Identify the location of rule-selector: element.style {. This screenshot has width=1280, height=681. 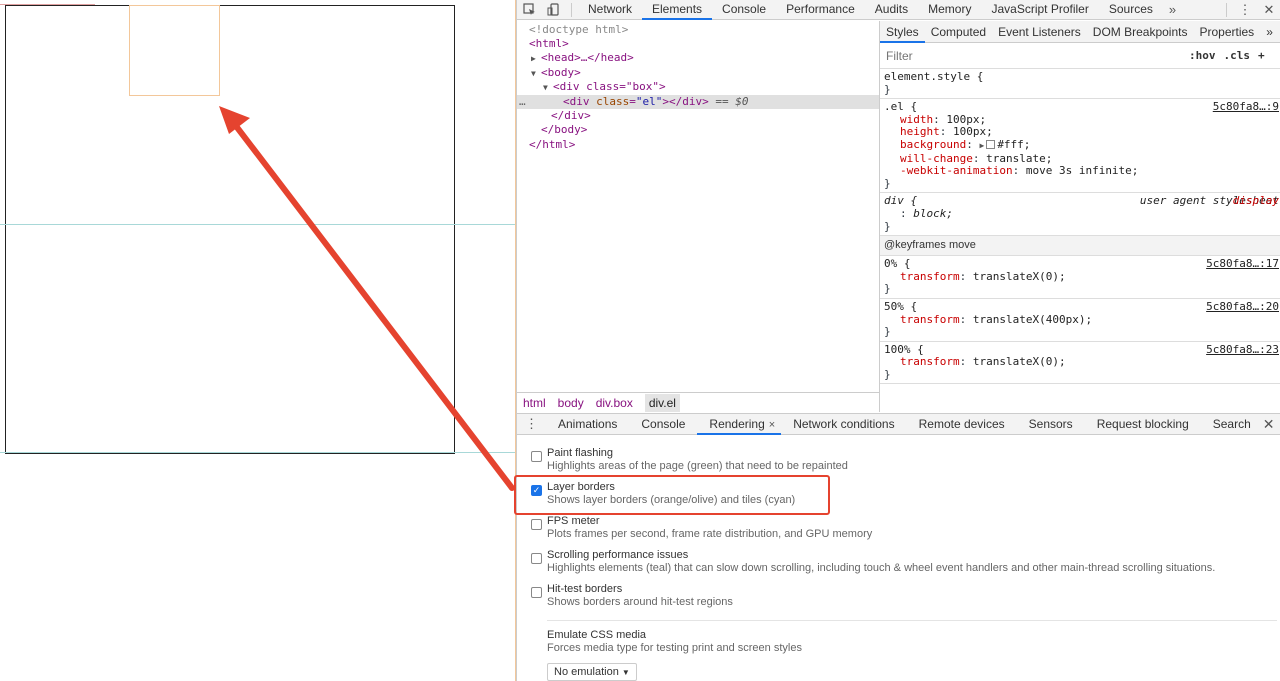
(934, 76).